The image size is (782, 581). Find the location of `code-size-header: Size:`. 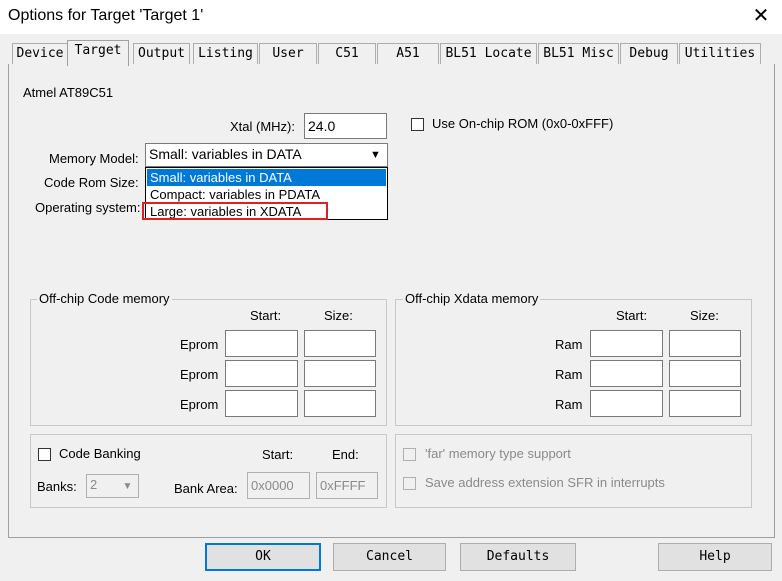

code-size-header: Size: is located at coordinates (338, 315).